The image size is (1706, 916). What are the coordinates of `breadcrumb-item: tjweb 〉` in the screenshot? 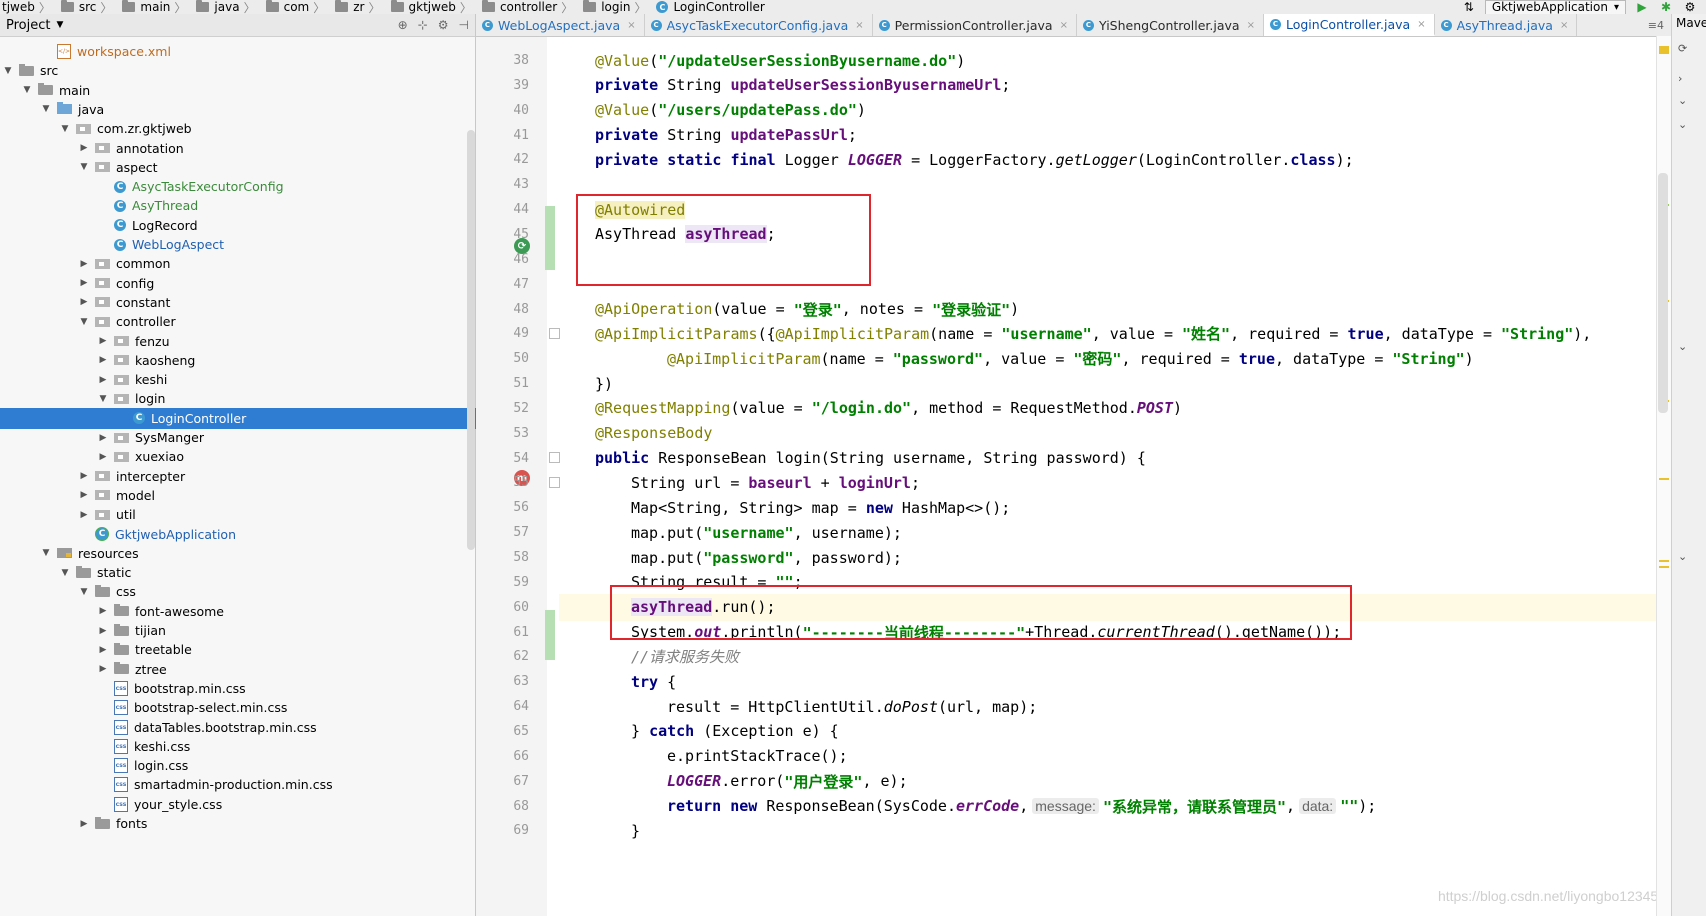 It's located at (29, 7).